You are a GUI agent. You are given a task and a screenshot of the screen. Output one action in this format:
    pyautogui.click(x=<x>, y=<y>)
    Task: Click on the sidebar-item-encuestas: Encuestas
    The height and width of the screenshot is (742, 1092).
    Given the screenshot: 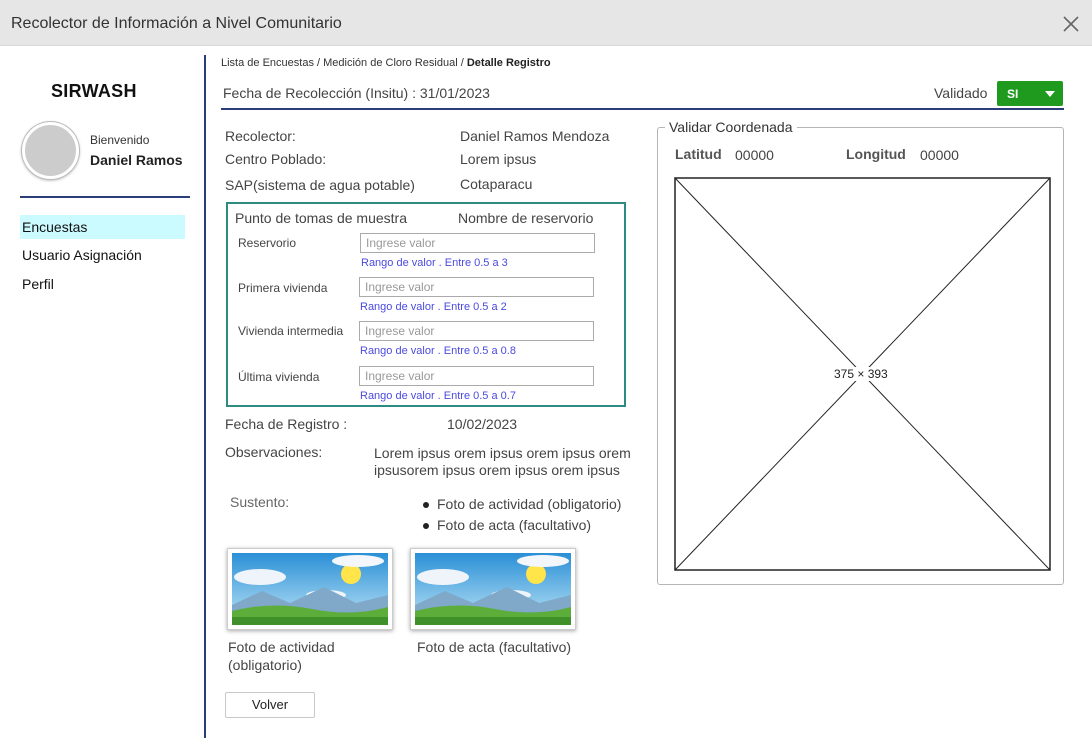 What is the action you would take?
    pyautogui.click(x=102, y=227)
    